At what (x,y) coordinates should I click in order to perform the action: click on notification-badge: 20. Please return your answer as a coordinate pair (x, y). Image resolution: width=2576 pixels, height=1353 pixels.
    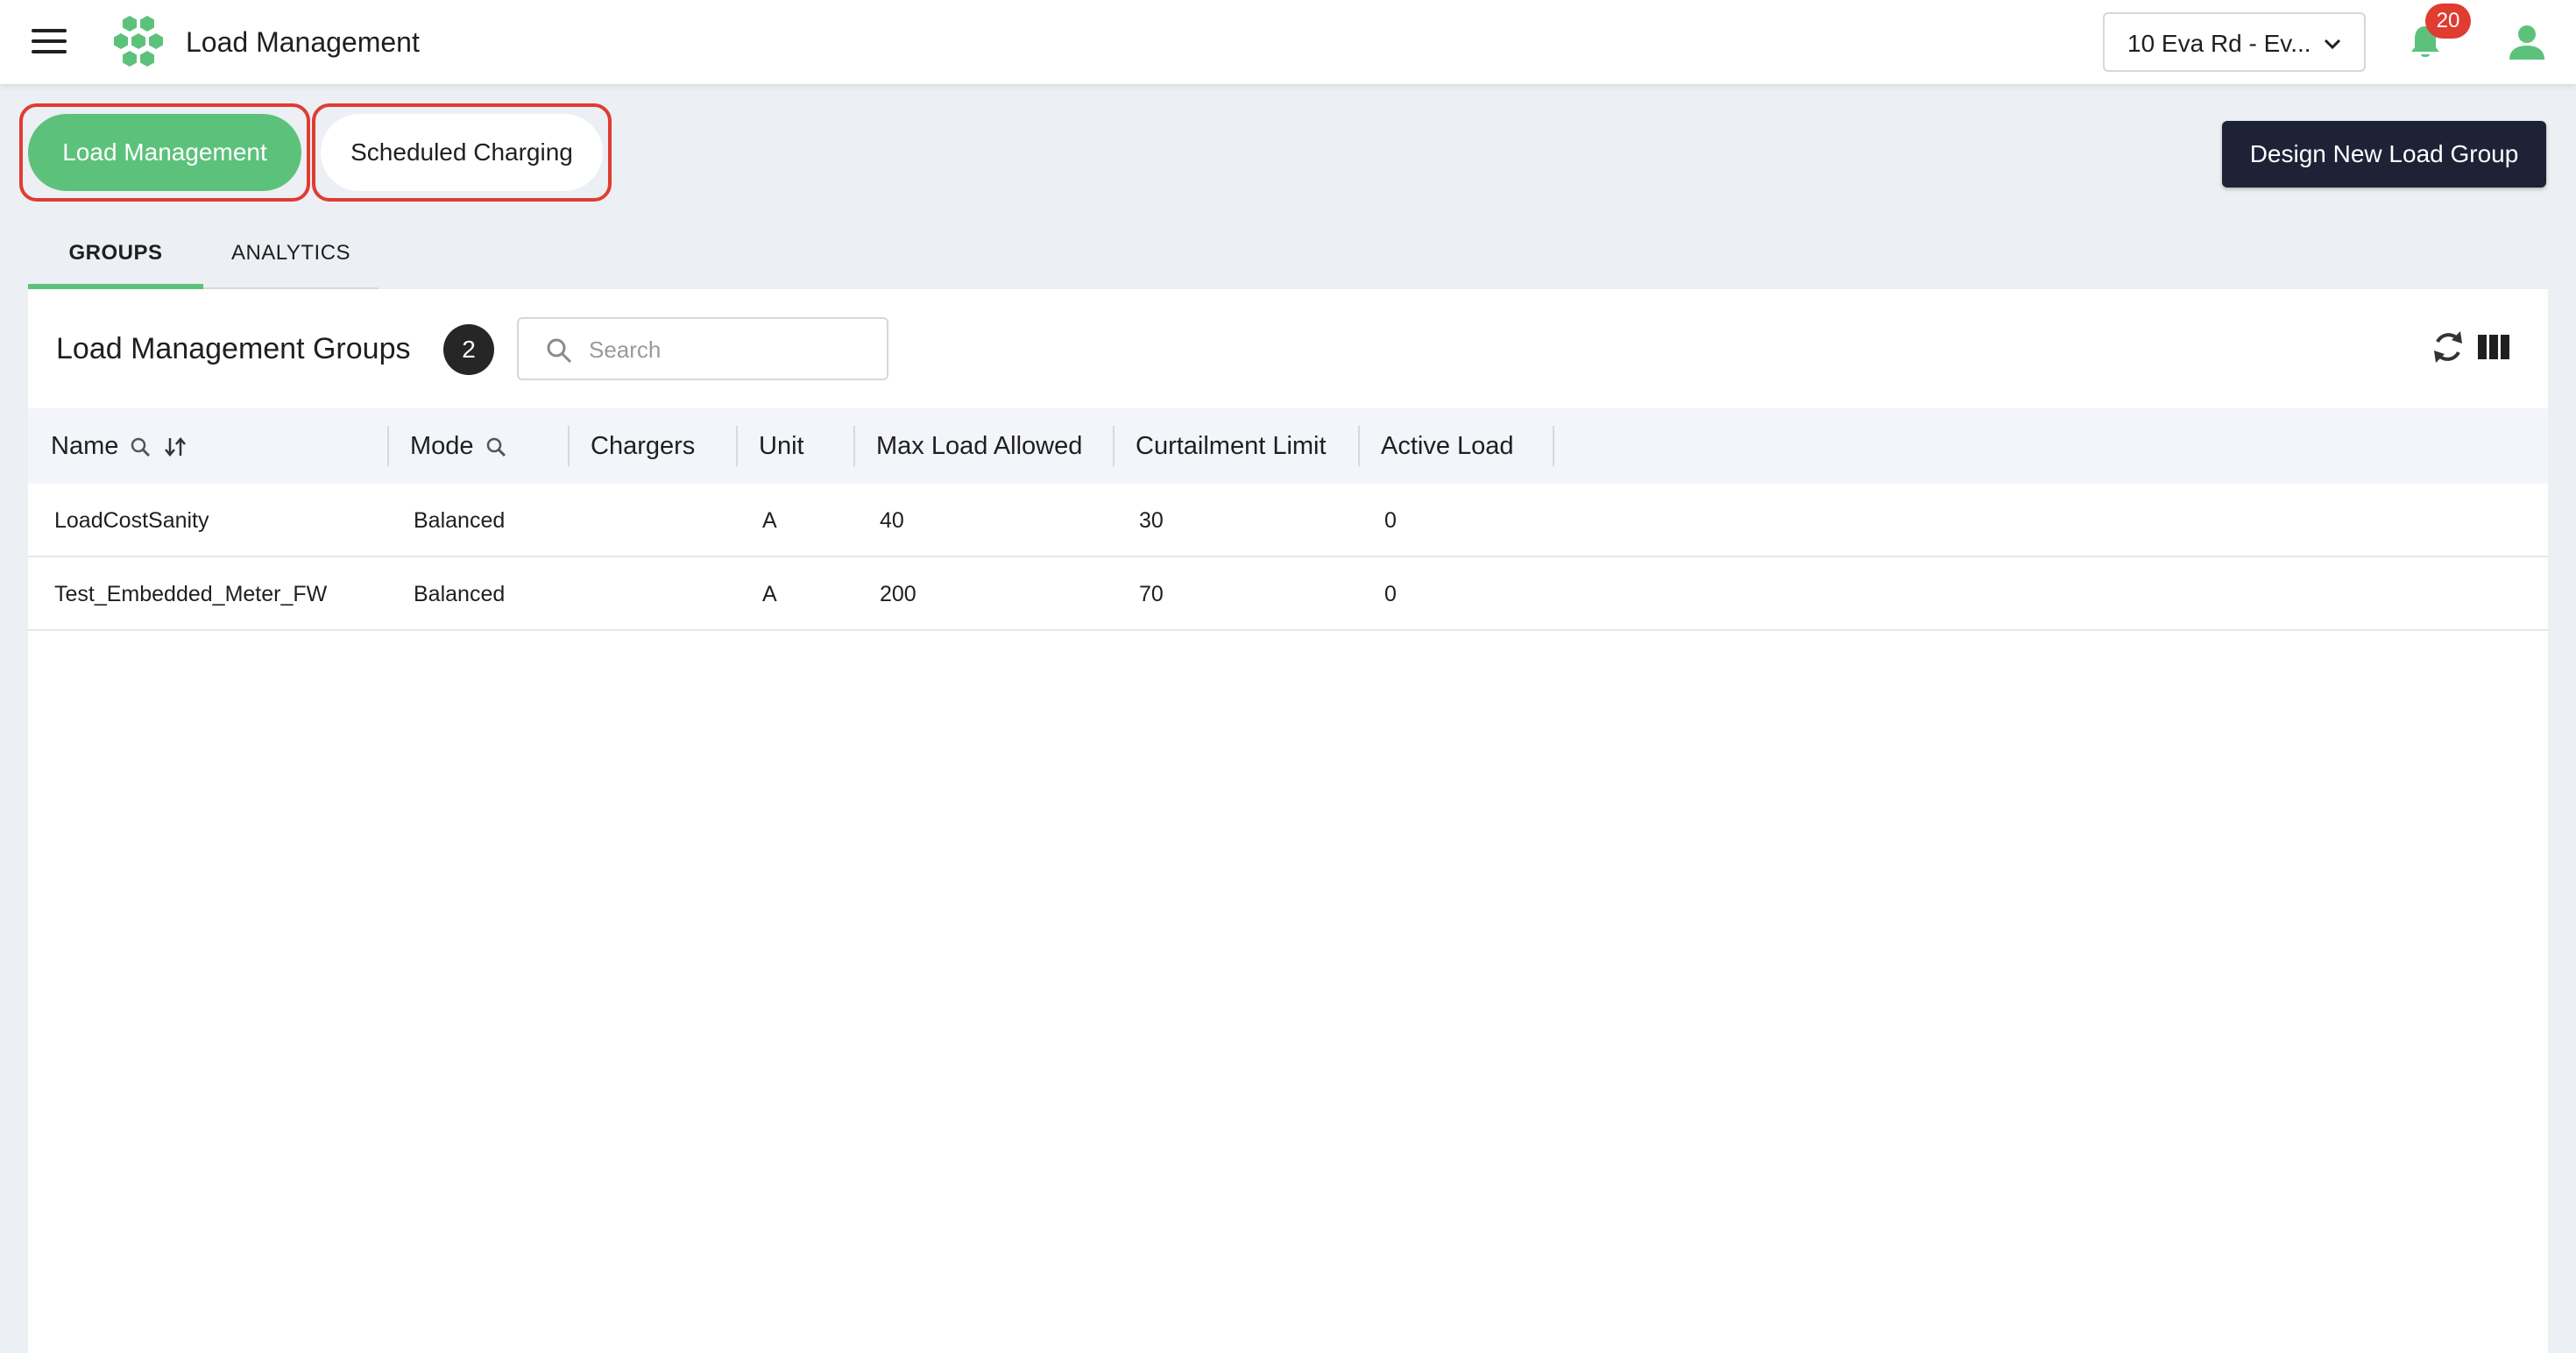
    Looking at the image, I should click on (2448, 21).